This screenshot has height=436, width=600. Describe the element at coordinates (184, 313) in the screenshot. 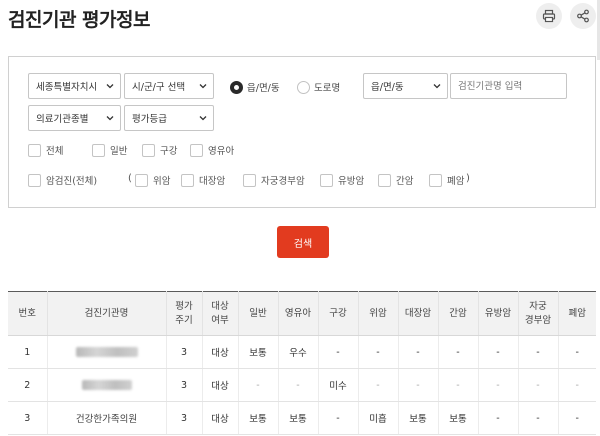

I see `header-cycle: 평가 주기` at that location.